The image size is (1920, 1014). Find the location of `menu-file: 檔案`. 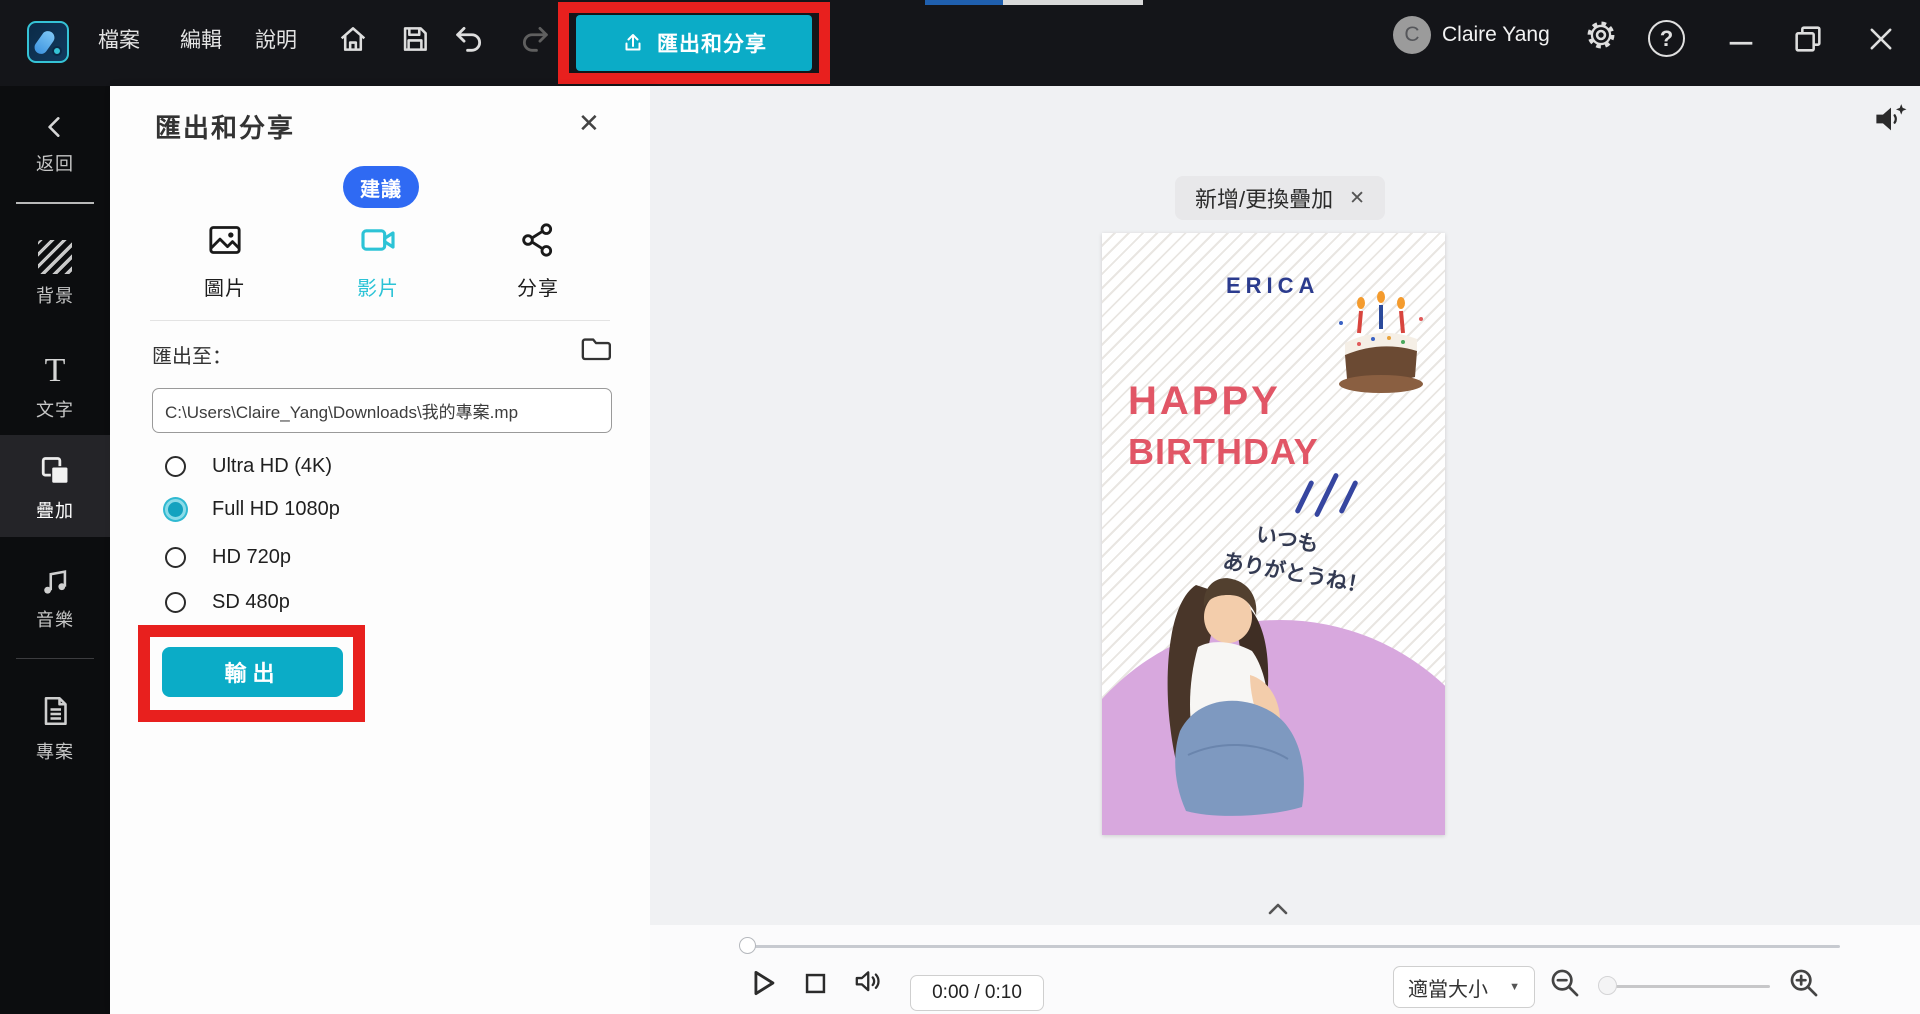

menu-file: 檔案 is located at coordinates (119, 39).